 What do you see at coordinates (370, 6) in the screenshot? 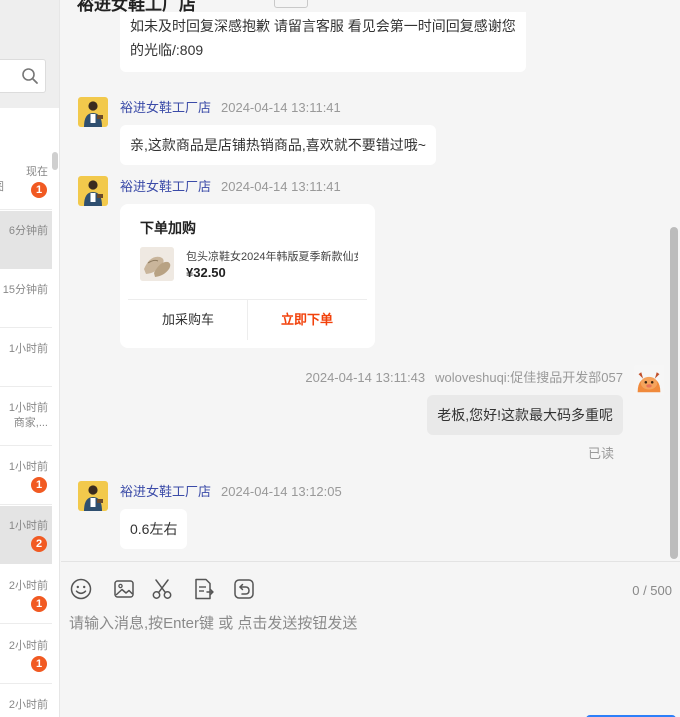
I see `chat-header: 裕进女鞋工厂店` at bounding box center [370, 6].